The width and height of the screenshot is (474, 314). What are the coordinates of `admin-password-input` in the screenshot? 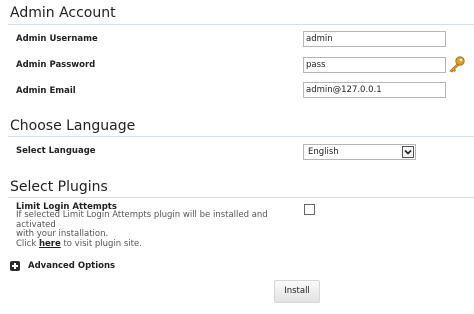 It's located at (374, 65).